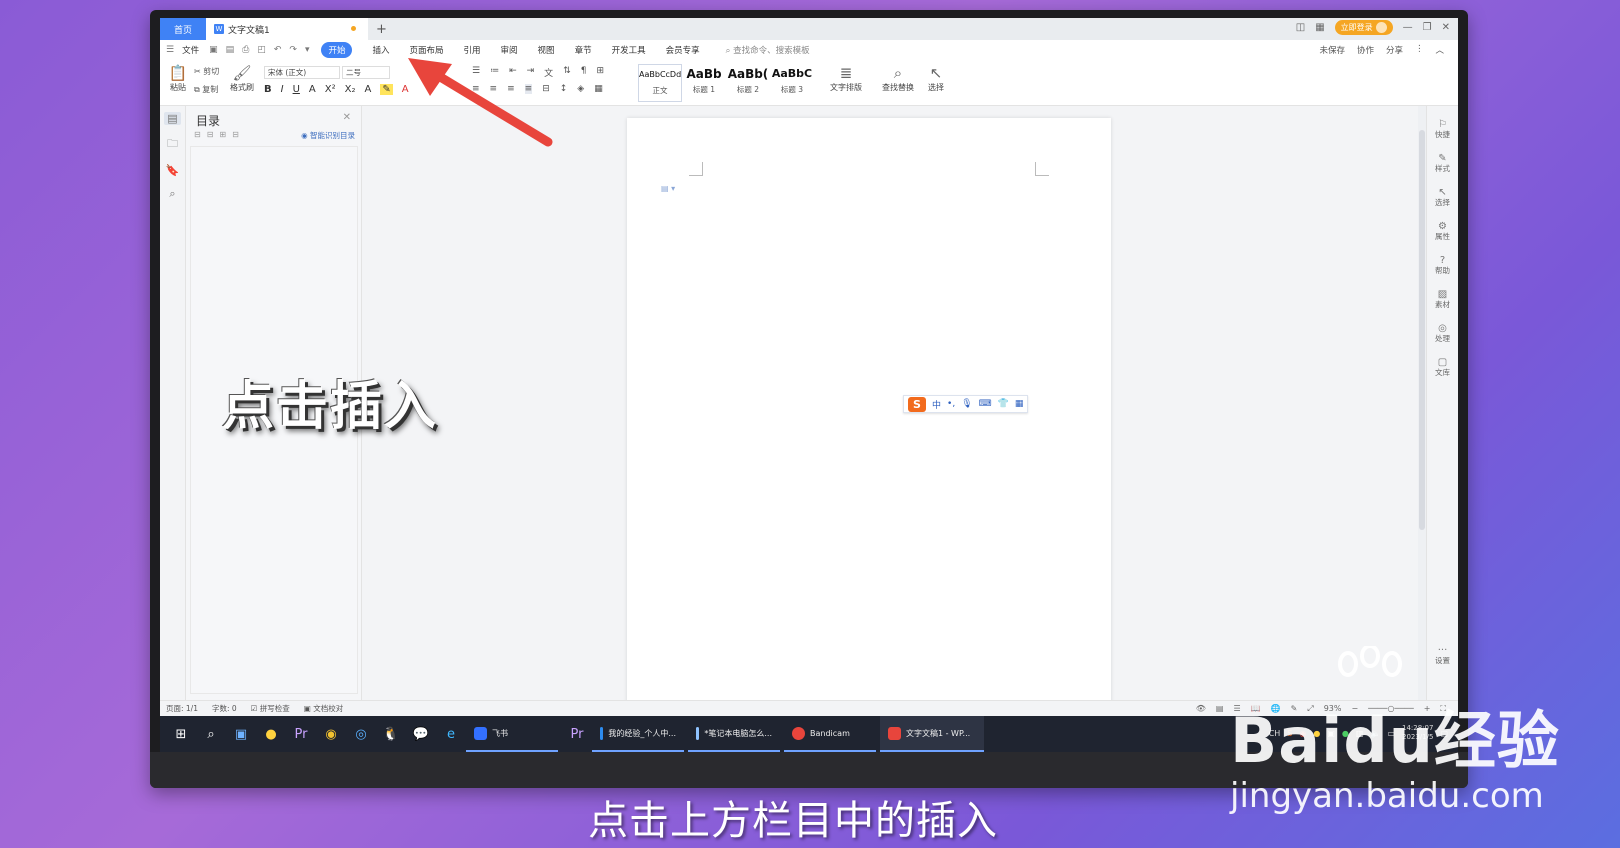 The image size is (1620, 848). I want to click on redo-icon: ↷, so click(293, 50).